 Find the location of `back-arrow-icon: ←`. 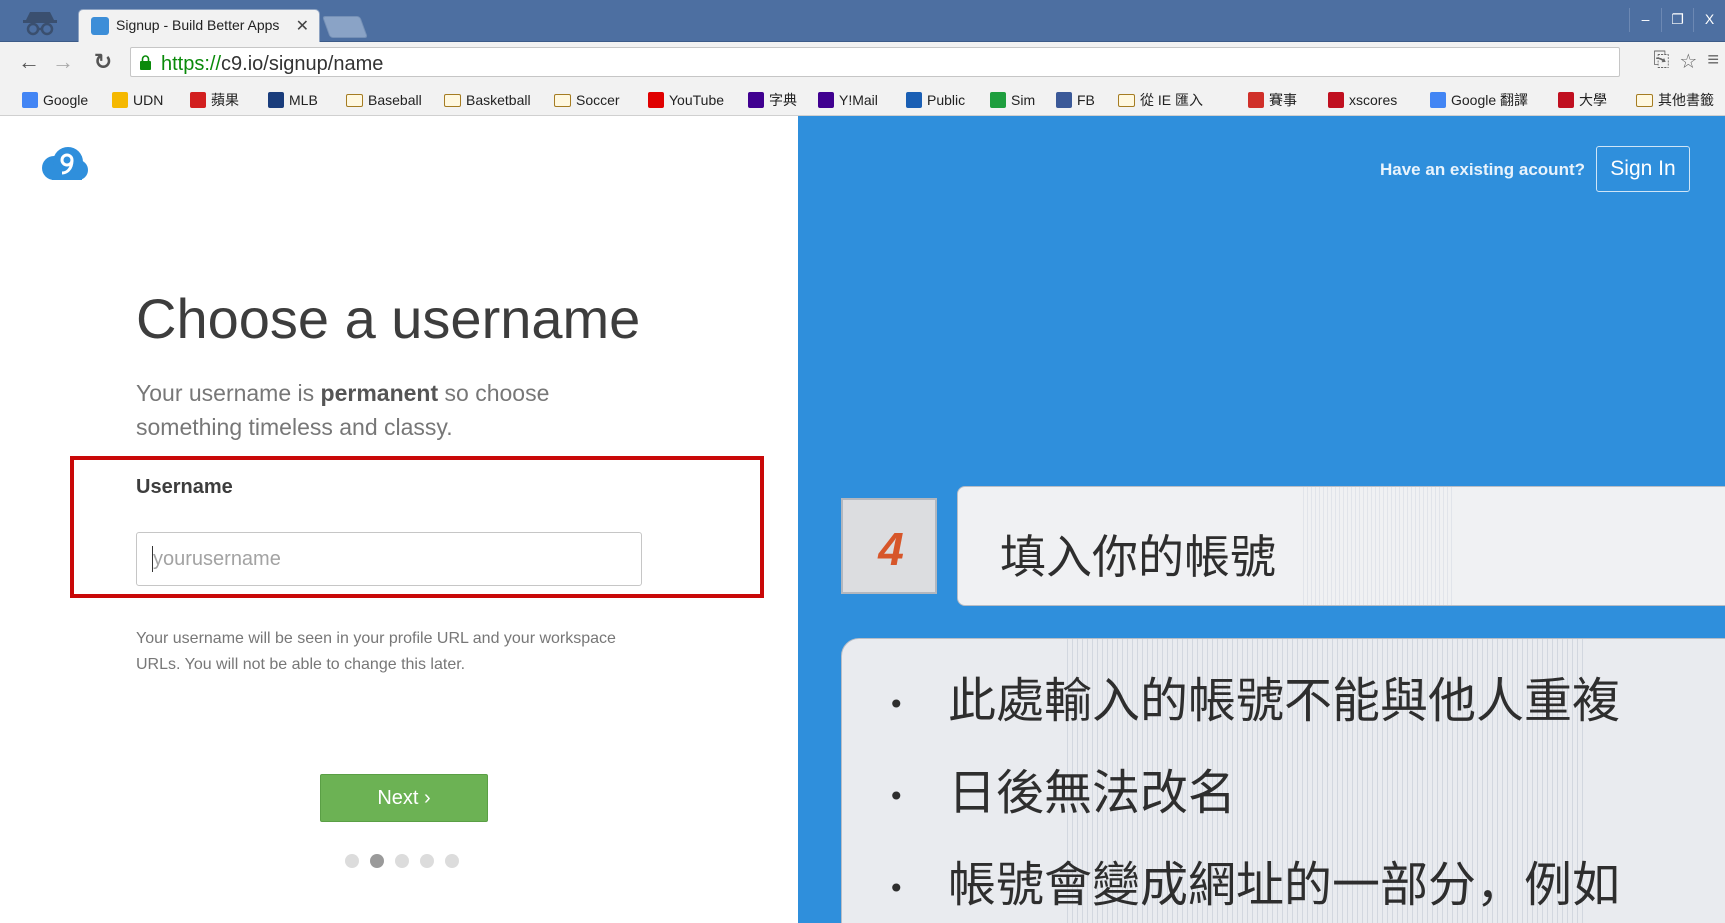

back-arrow-icon: ← is located at coordinates (29, 62).